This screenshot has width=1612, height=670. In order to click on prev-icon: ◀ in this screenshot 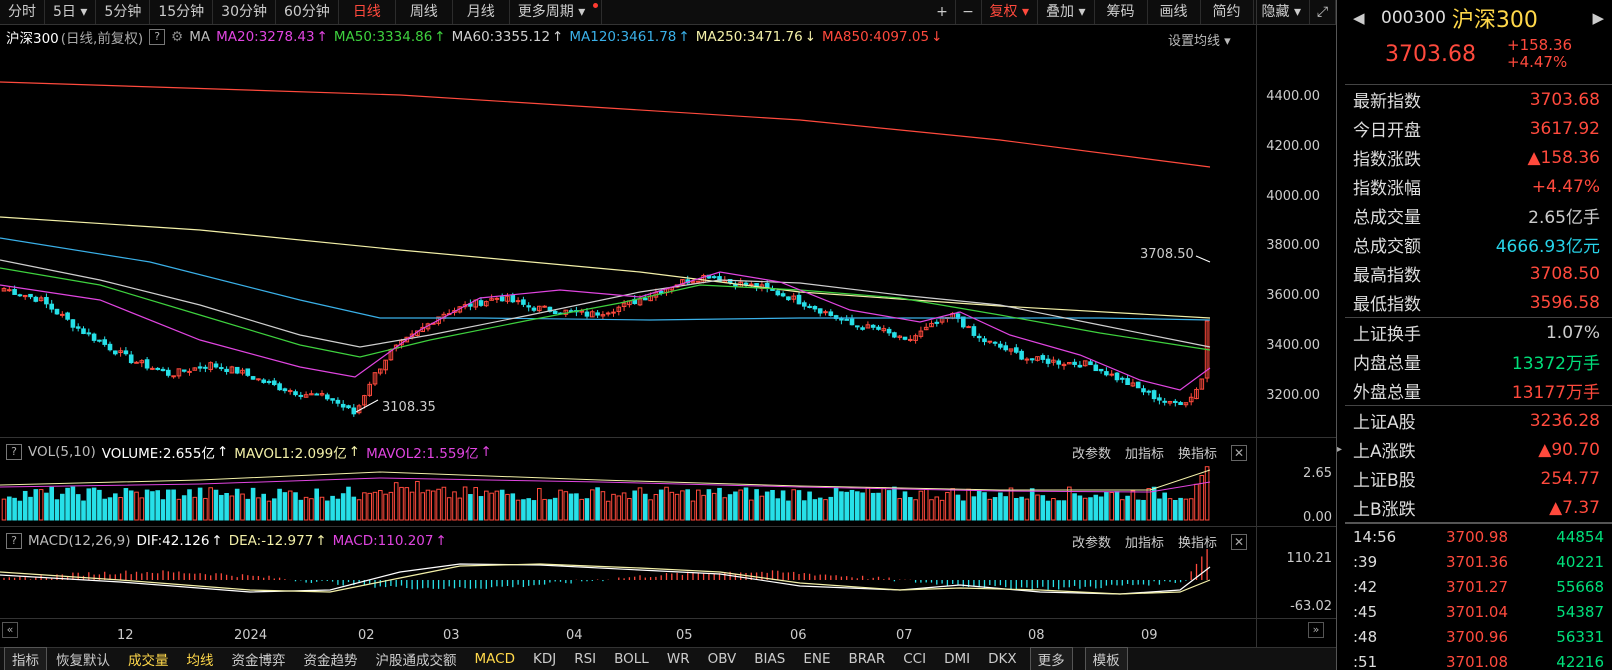, I will do `click(1364, 18)`.